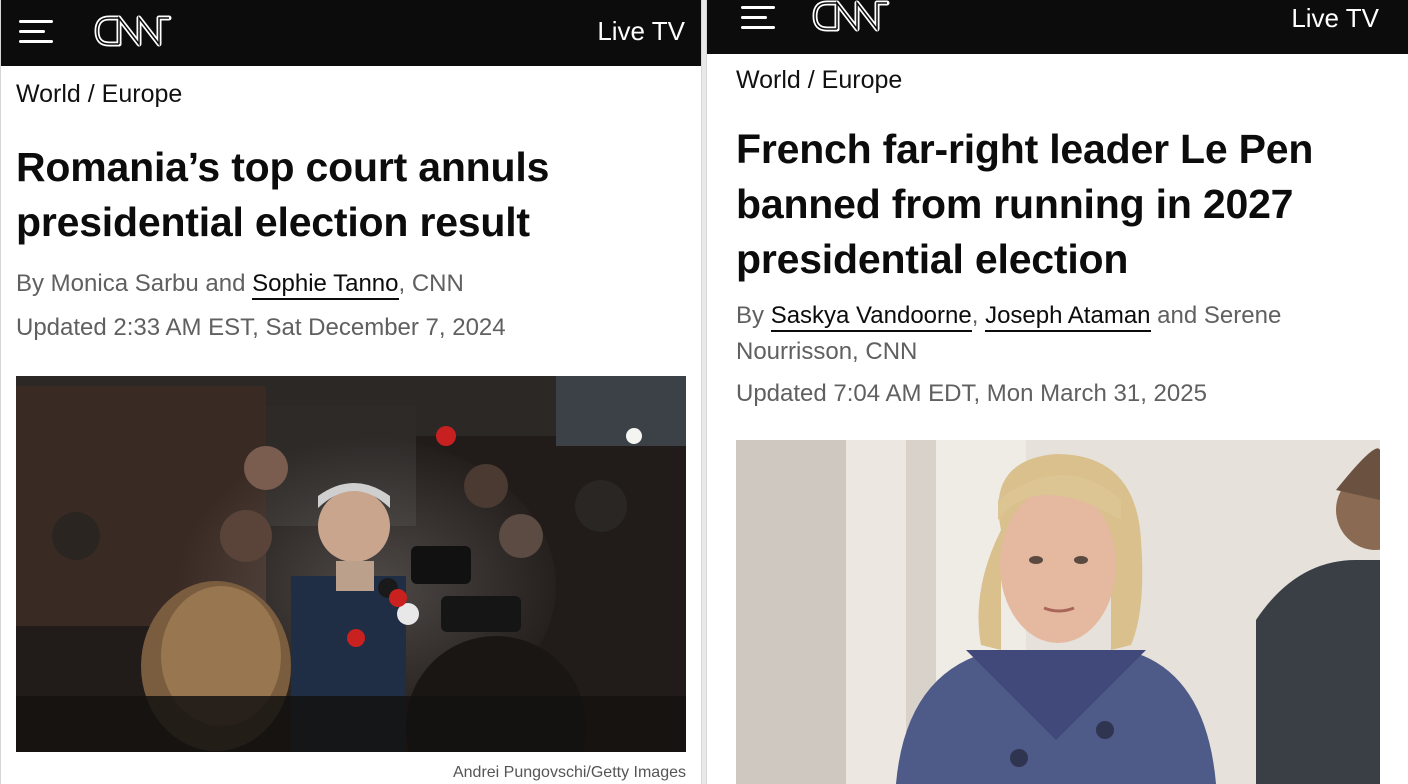 This screenshot has width=1408, height=784. What do you see at coordinates (871, 317) in the screenshot?
I see `author-link-vandoorne: Saskya Vandoorne` at bounding box center [871, 317].